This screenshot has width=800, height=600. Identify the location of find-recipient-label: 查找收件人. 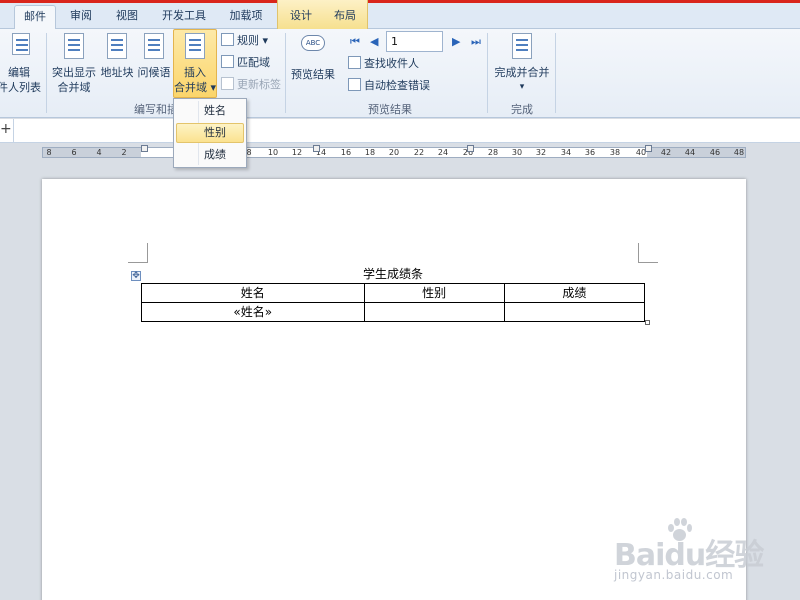
(391, 63).